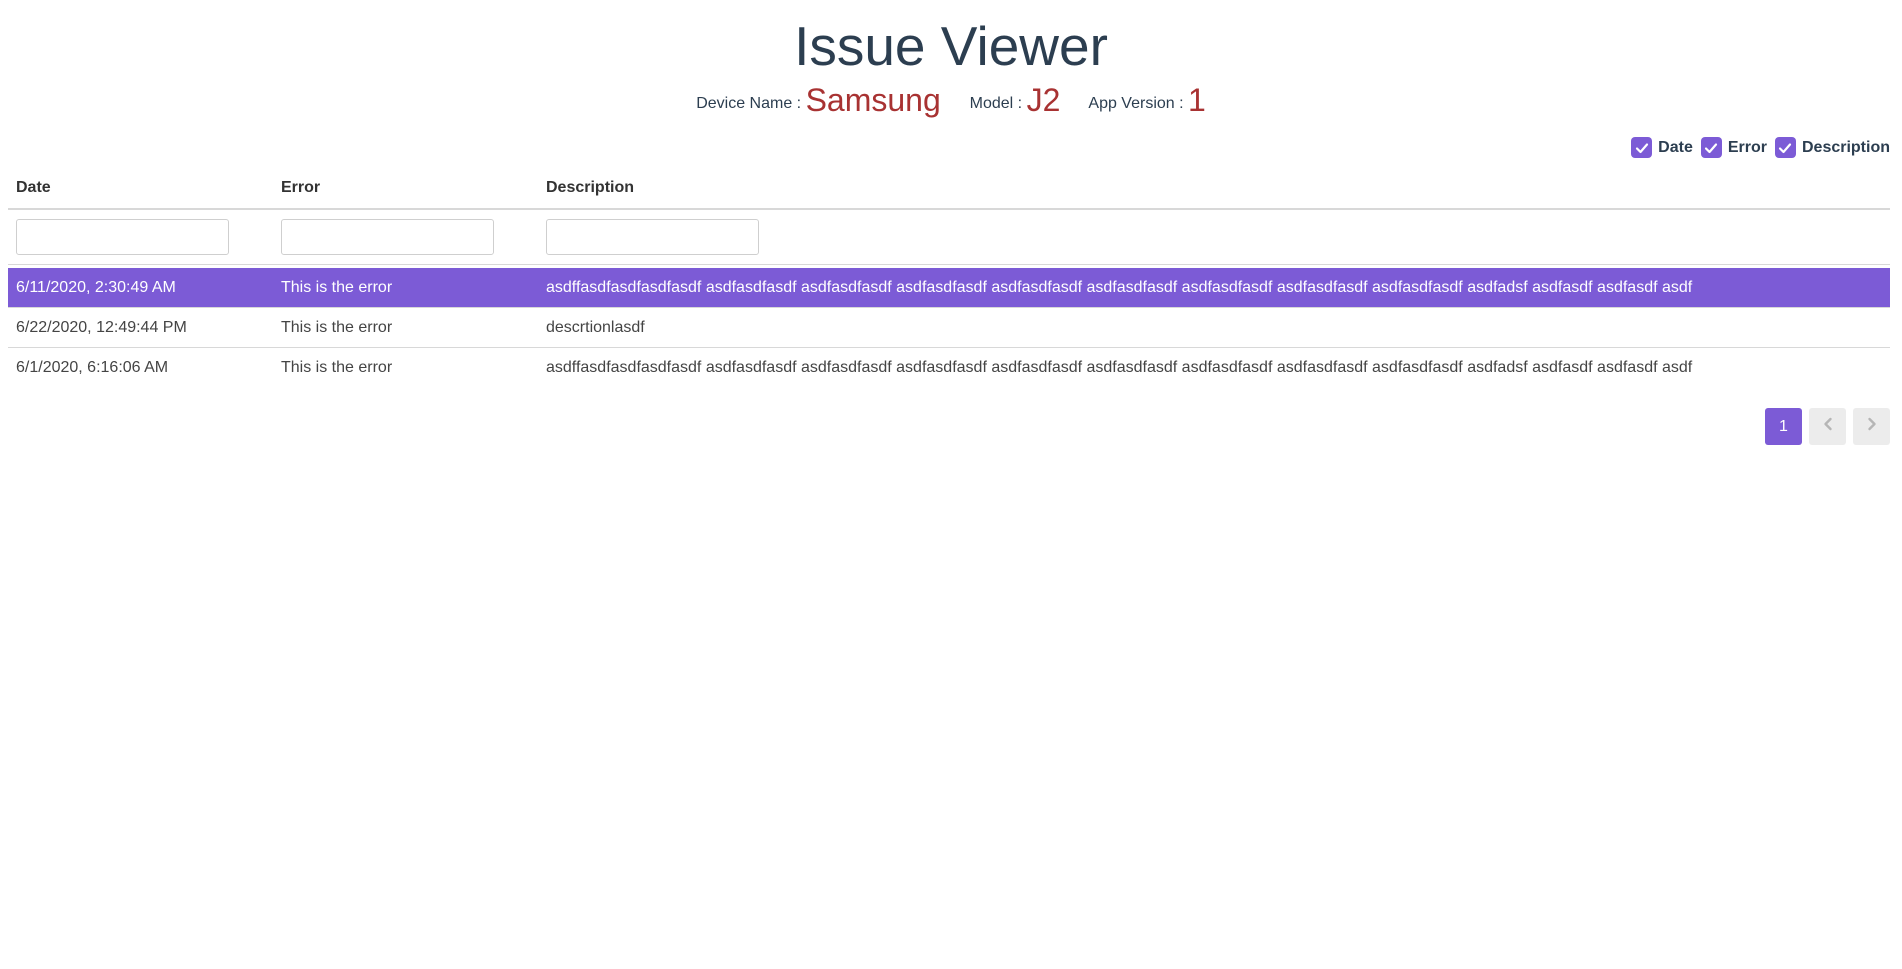 The height and width of the screenshot is (969, 1902). I want to click on toggle-date-label: Date, so click(1675, 147).